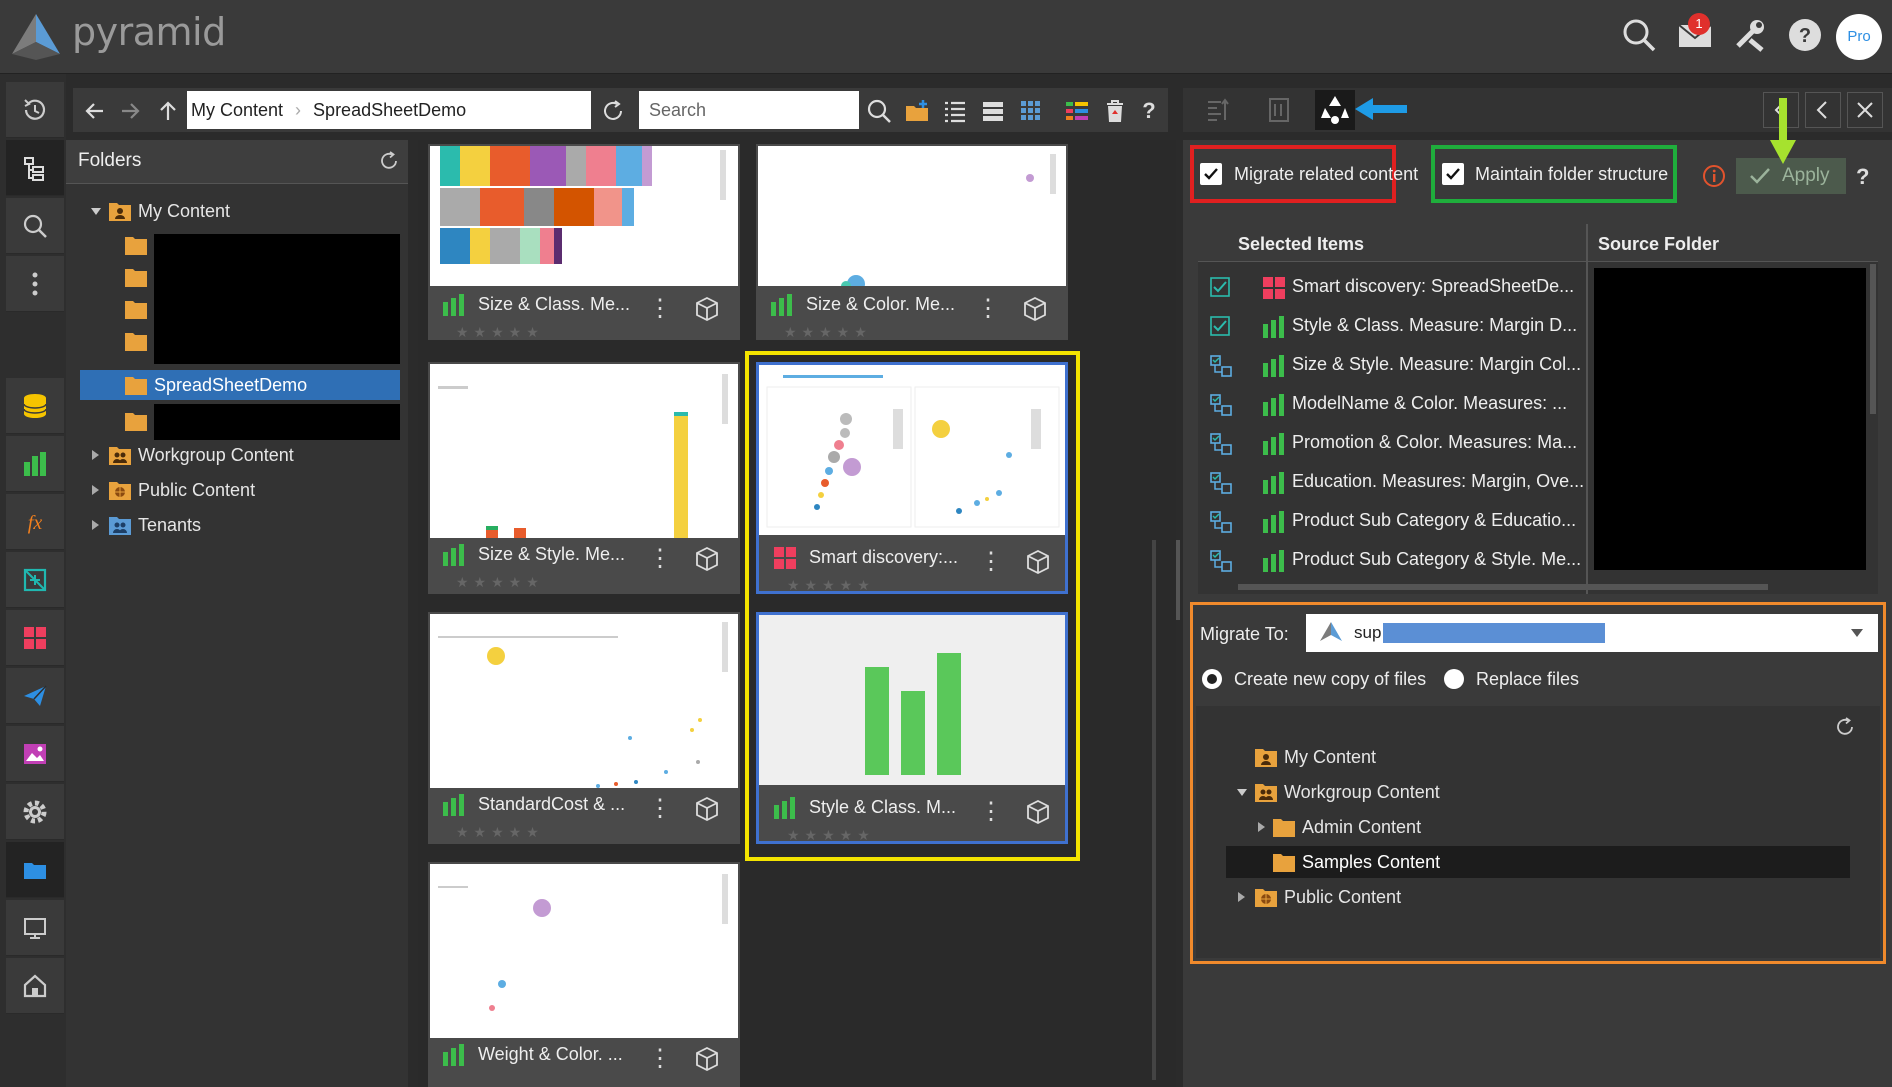  Describe the element at coordinates (196, 490) in the screenshot. I see `tree-item-public-content: Public Content` at that location.